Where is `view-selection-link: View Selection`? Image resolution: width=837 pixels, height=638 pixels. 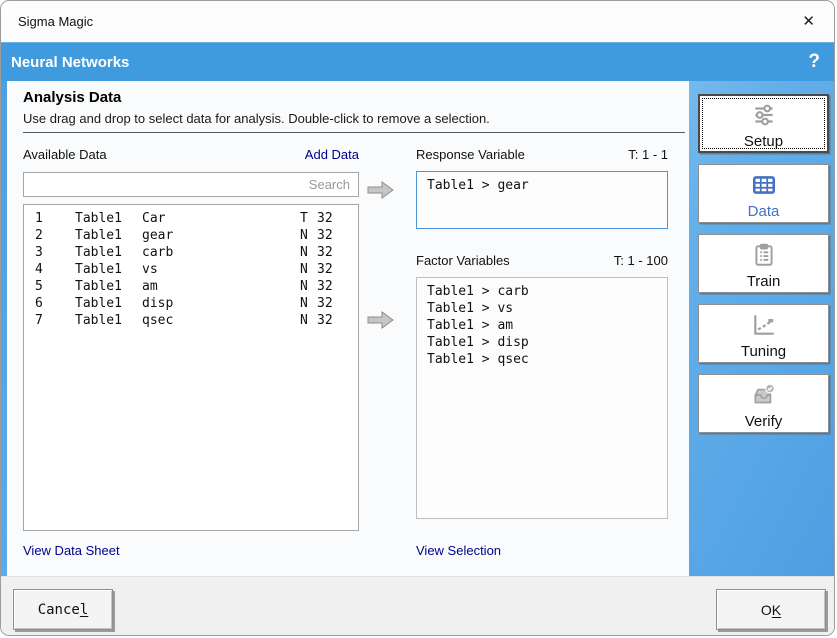
view-selection-link: View Selection is located at coordinates (458, 550).